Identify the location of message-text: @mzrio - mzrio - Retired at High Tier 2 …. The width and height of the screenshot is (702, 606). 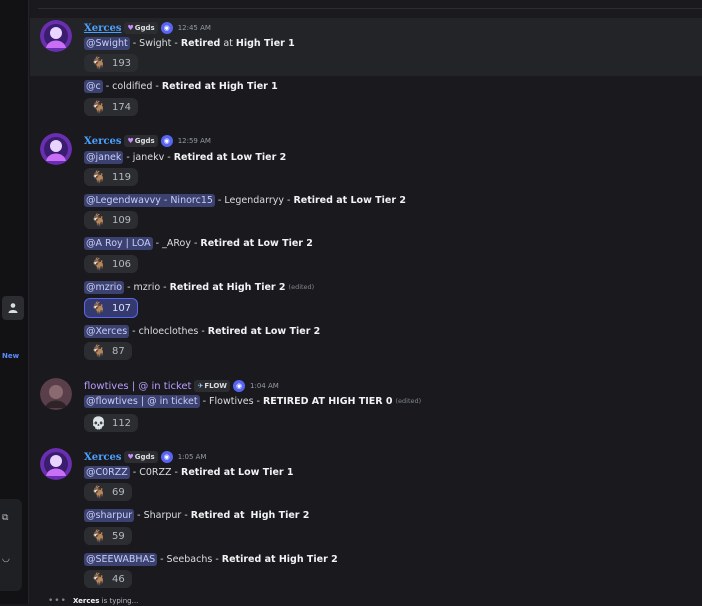
(199, 287).